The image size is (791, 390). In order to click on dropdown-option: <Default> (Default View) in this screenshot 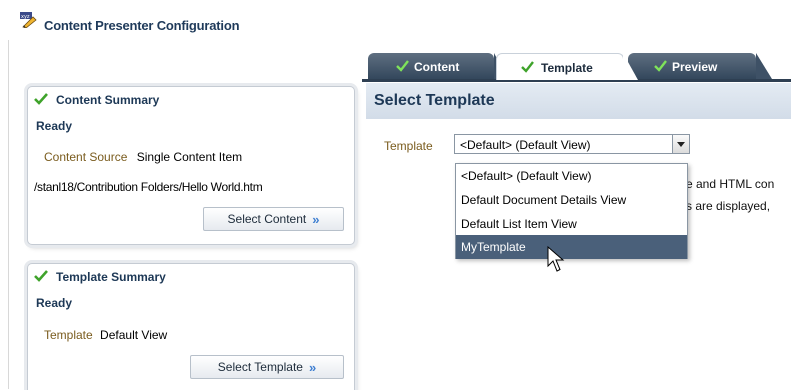, I will do `click(571, 176)`.